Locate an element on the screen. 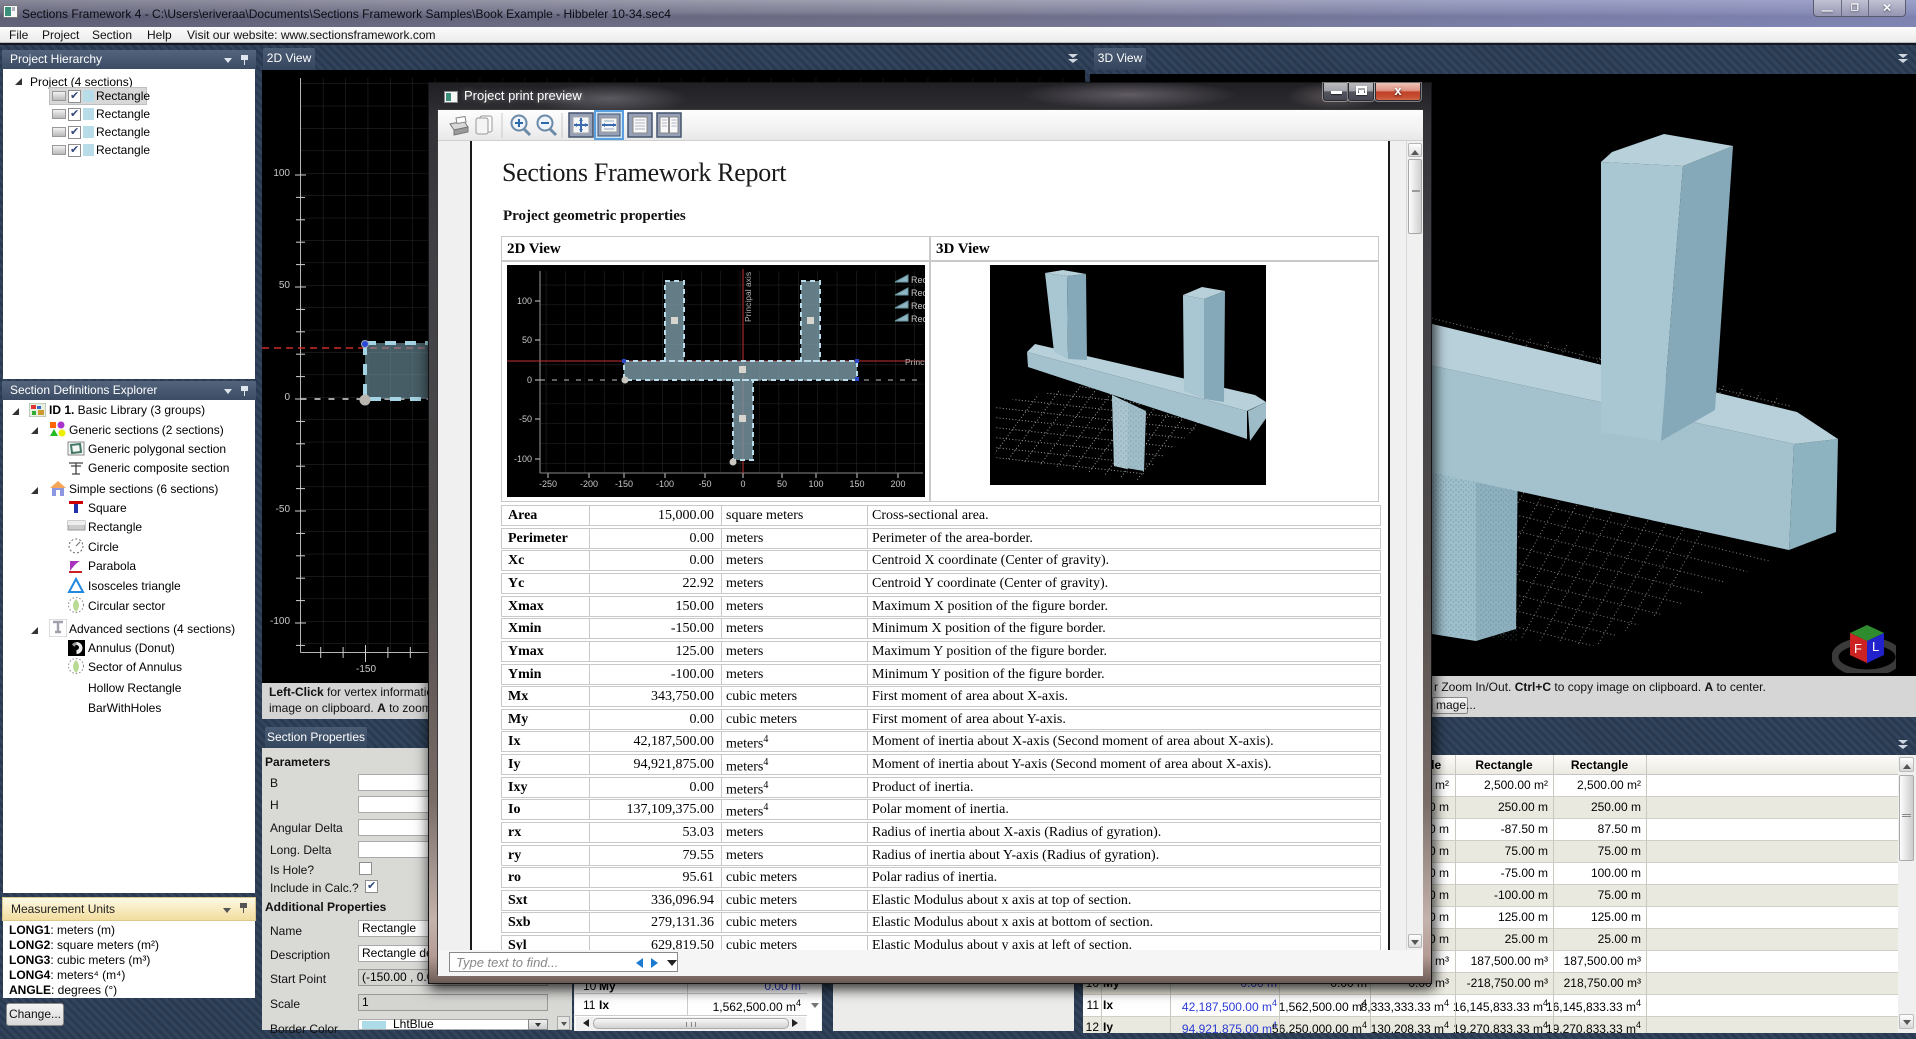 This screenshot has height=1039, width=1916. svg-text: -200 is located at coordinates (589, 484).